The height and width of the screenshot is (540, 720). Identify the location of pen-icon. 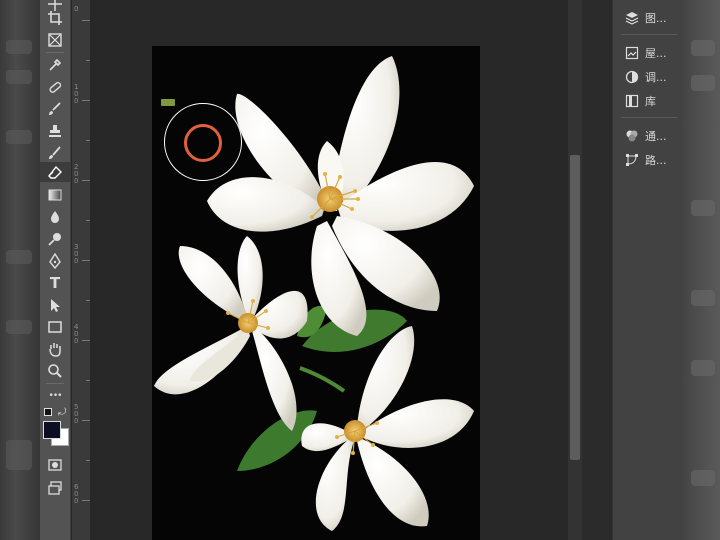
(55, 261).